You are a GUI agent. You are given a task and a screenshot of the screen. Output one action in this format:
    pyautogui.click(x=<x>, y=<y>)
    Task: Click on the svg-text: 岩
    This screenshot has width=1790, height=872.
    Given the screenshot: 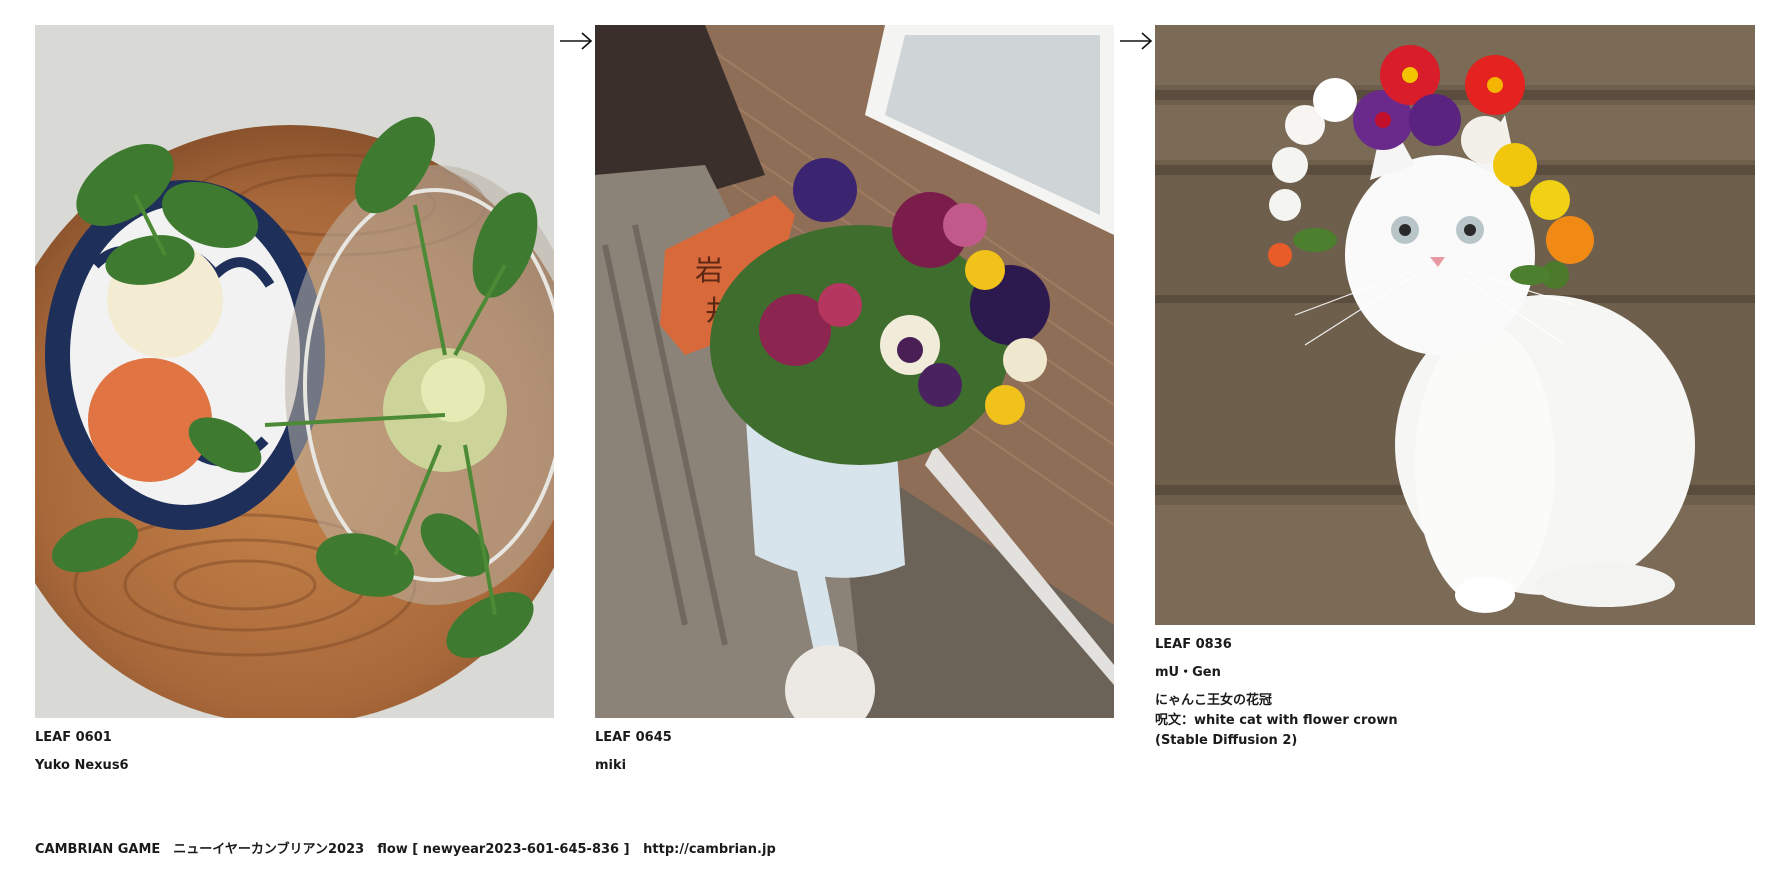 What is the action you would take?
    pyautogui.click(x=709, y=270)
    